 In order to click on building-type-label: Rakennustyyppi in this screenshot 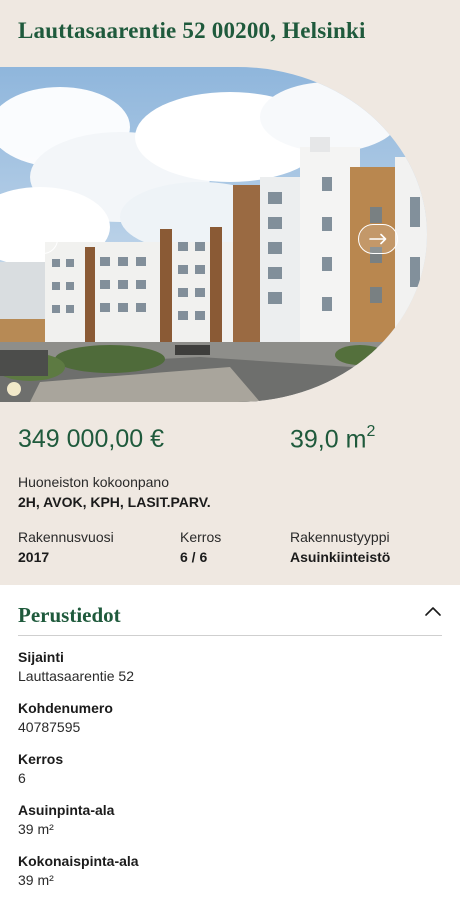, I will do `click(340, 537)`.